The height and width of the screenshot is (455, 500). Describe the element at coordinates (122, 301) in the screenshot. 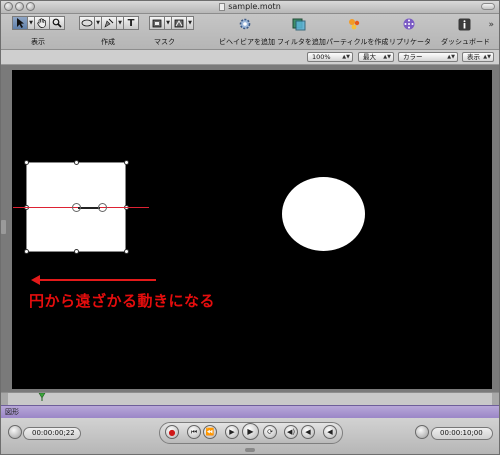

I see `annotation-text: 円から遠ざかる動きになる` at that location.